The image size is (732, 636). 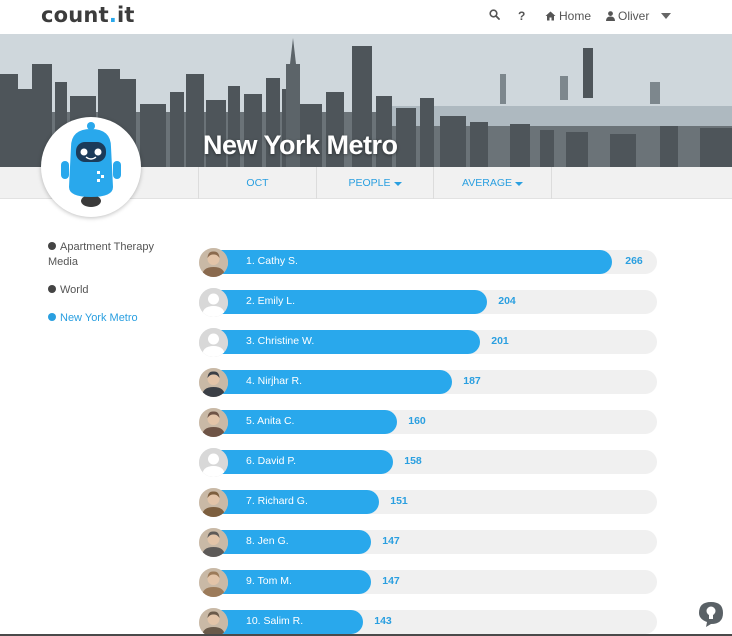 What do you see at coordinates (369, 183) in the screenshot?
I see `tab-people-label: PEOPLE` at bounding box center [369, 183].